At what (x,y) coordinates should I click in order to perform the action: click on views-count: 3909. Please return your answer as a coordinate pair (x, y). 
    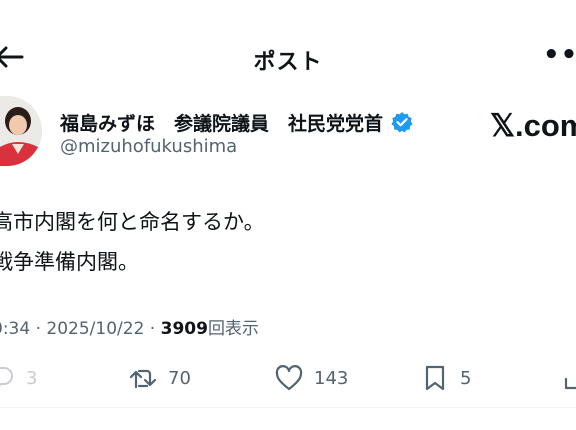
    Looking at the image, I should click on (184, 329).